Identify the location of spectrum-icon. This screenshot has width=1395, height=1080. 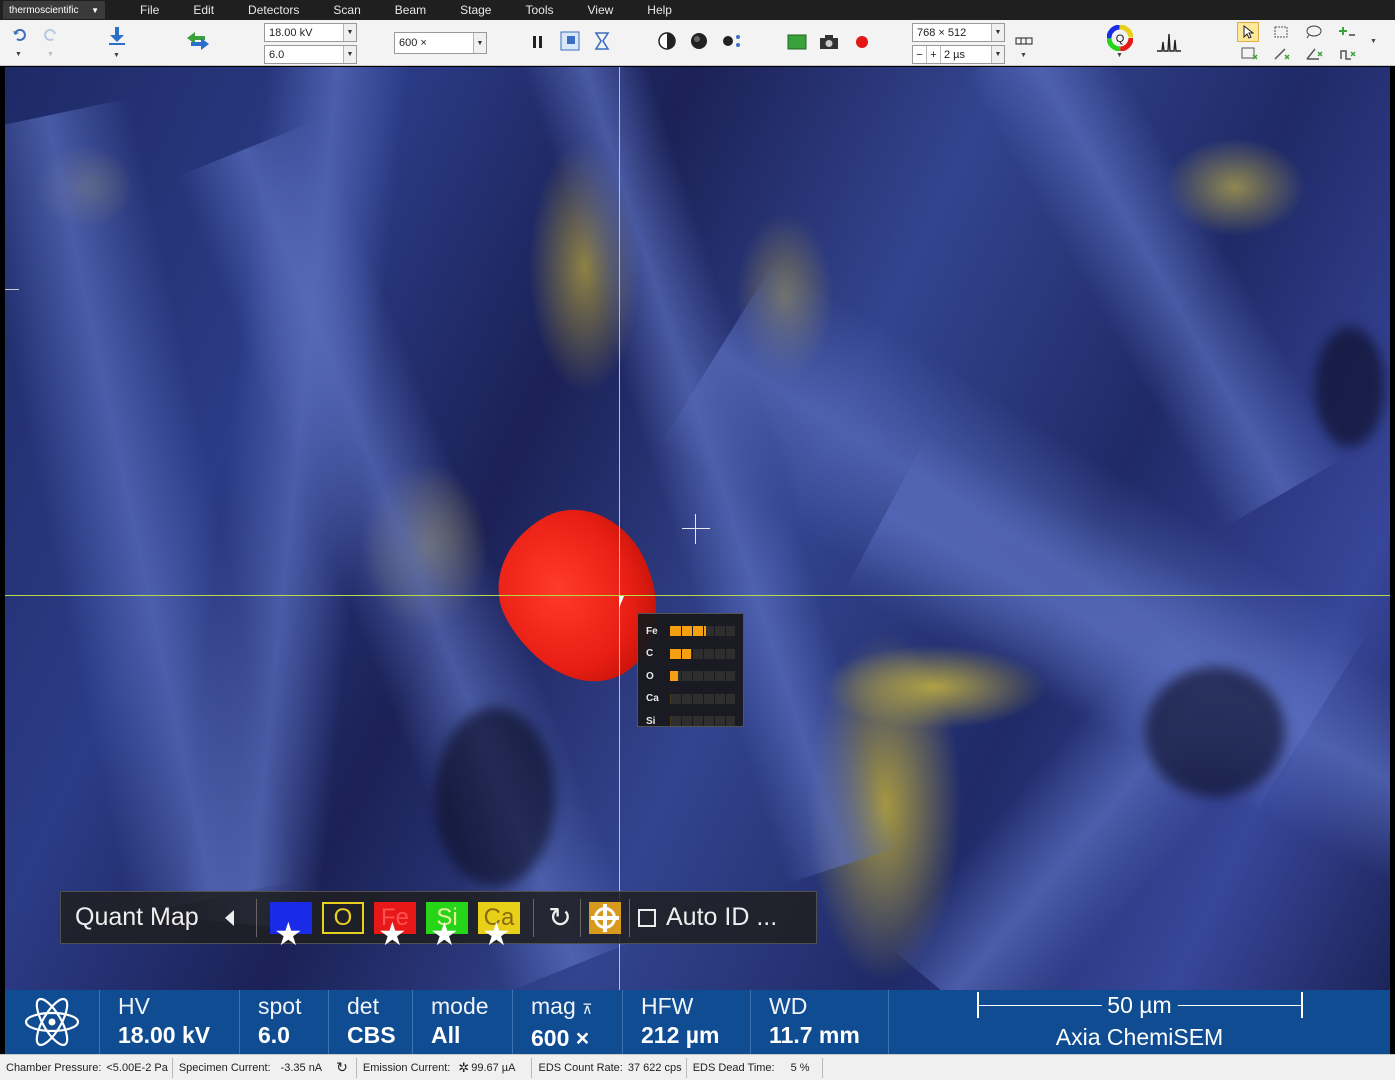
(1169, 41).